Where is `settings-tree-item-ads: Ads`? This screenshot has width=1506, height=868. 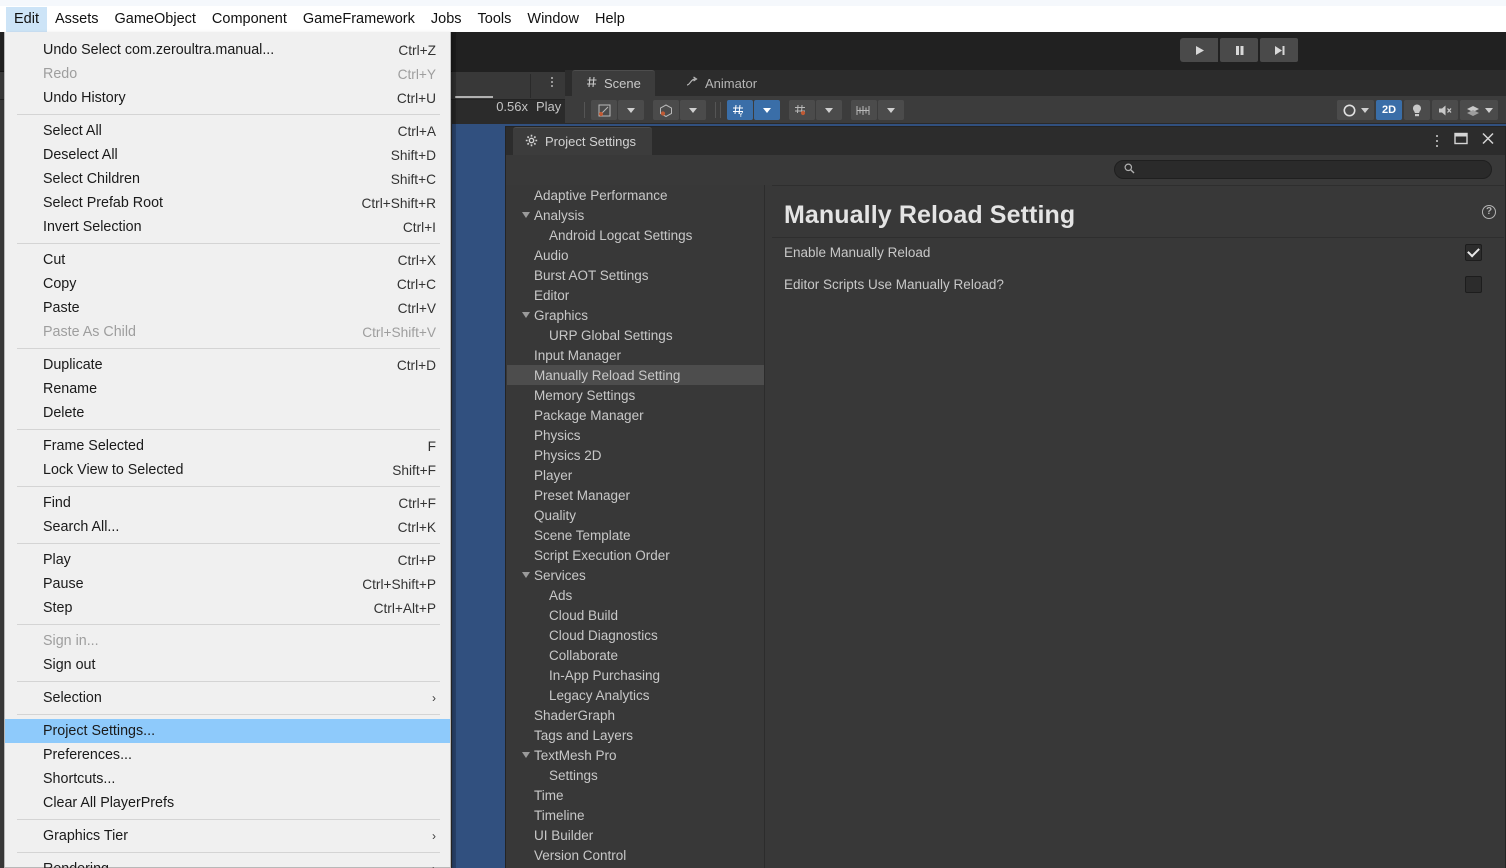 settings-tree-item-ads: Ads is located at coordinates (635, 595).